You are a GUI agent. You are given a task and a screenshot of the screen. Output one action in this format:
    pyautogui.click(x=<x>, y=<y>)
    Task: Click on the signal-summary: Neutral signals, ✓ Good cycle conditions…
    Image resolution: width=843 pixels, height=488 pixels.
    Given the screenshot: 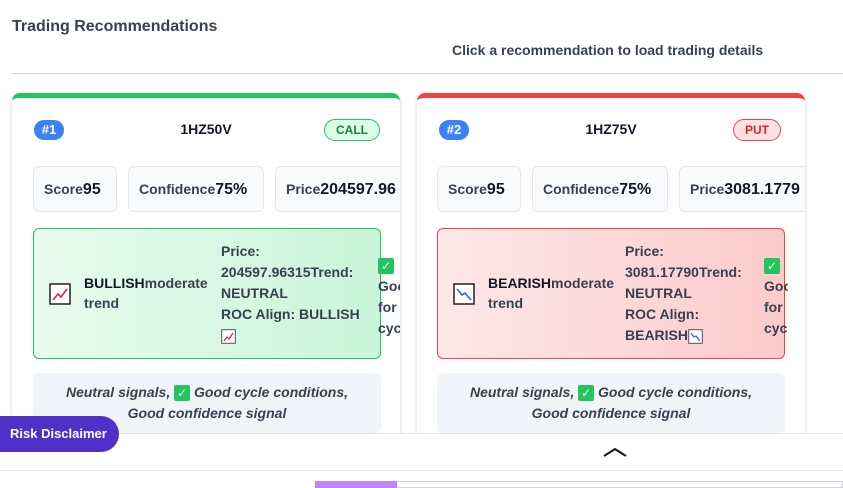 What is the action you would take?
    pyautogui.click(x=611, y=403)
    